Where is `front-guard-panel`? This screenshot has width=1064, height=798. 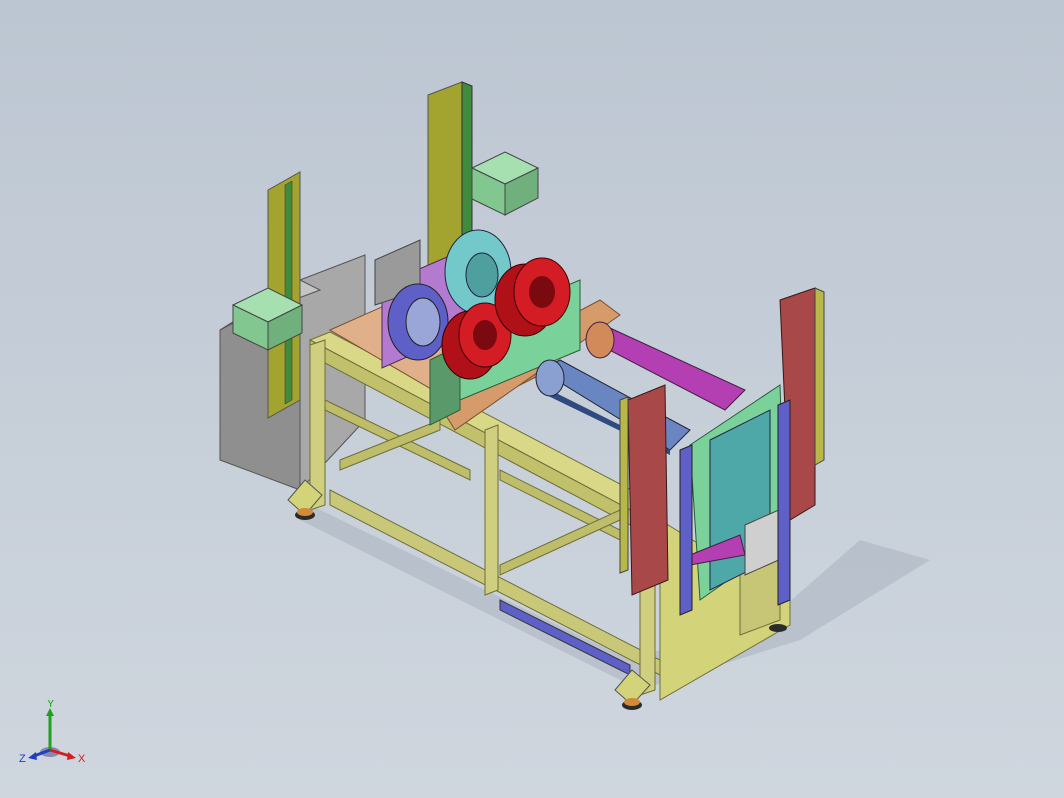
front-guard-panel is located at coordinates (644, 490).